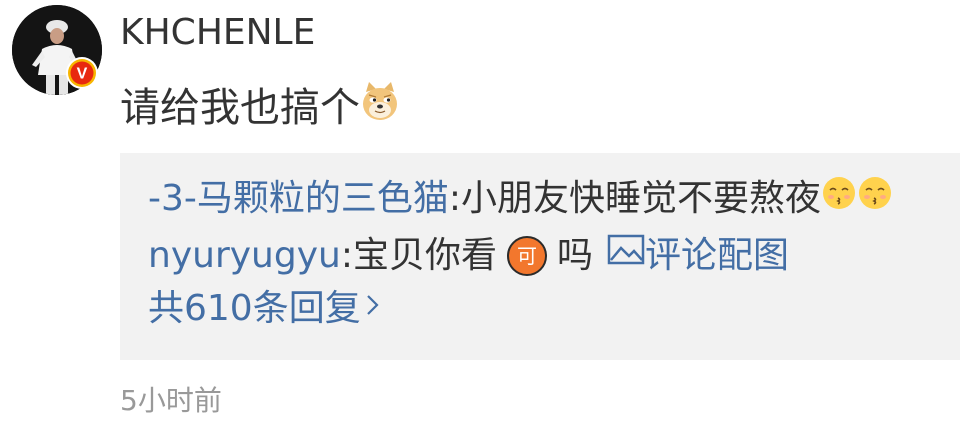 The height and width of the screenshot is (431, 960). Describe the element at coordinates (217, 33) in the screenshot. I see `username-link: KHCHENLE` at that location.